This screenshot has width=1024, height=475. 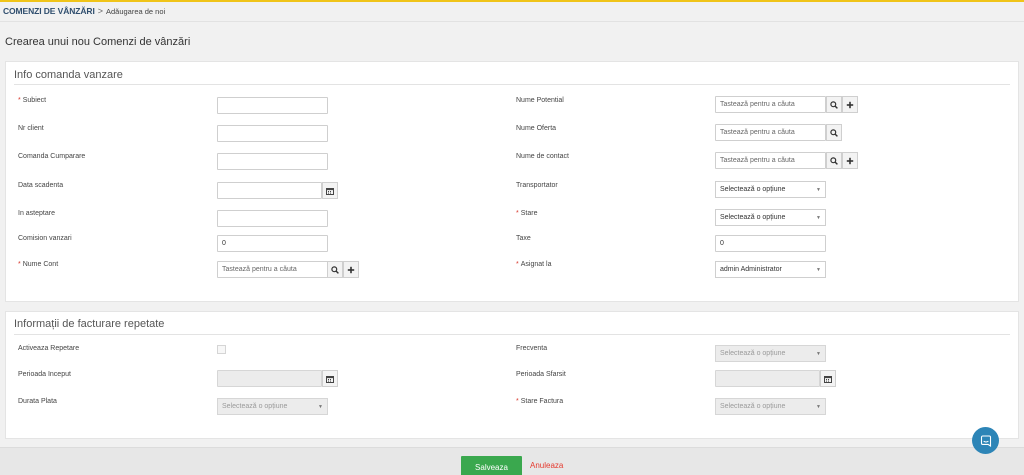 What do you see at coordinates (272, 105) in the screenshot?
I see `subject-input` at bounding box center [272, 105].